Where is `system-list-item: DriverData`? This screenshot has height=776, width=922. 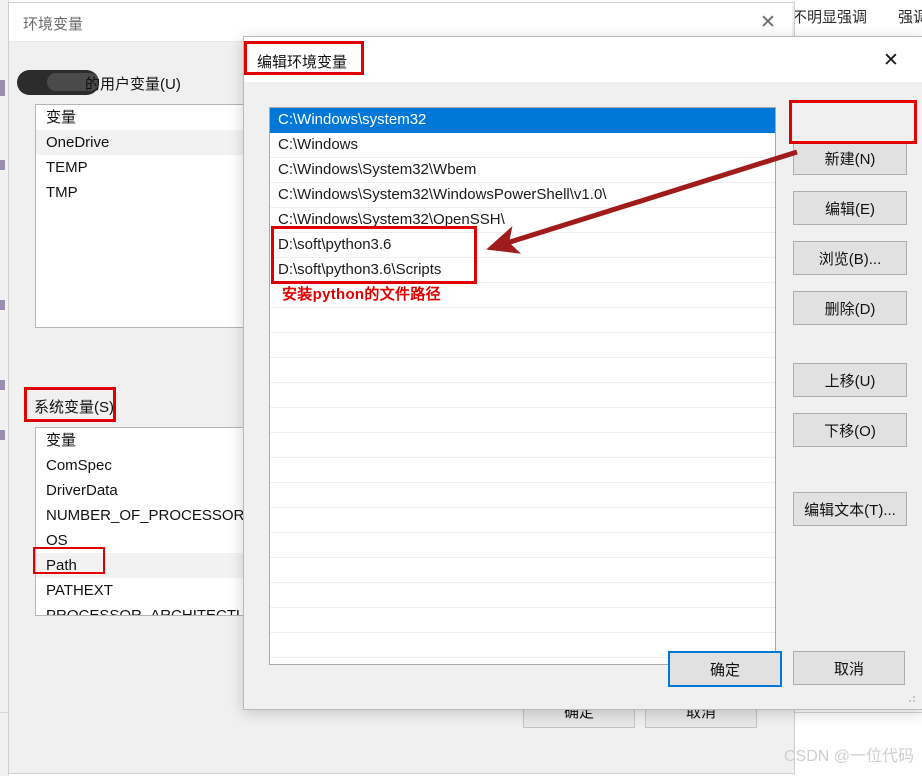 system-list-item: DriverData is located at coordinates (148, 490).